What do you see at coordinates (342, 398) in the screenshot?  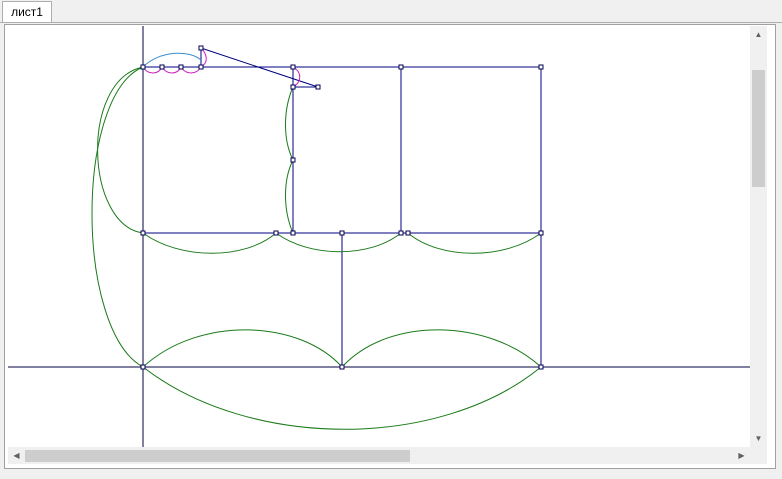 I see `curve-bottom-large` at bounding box center [342, 398].